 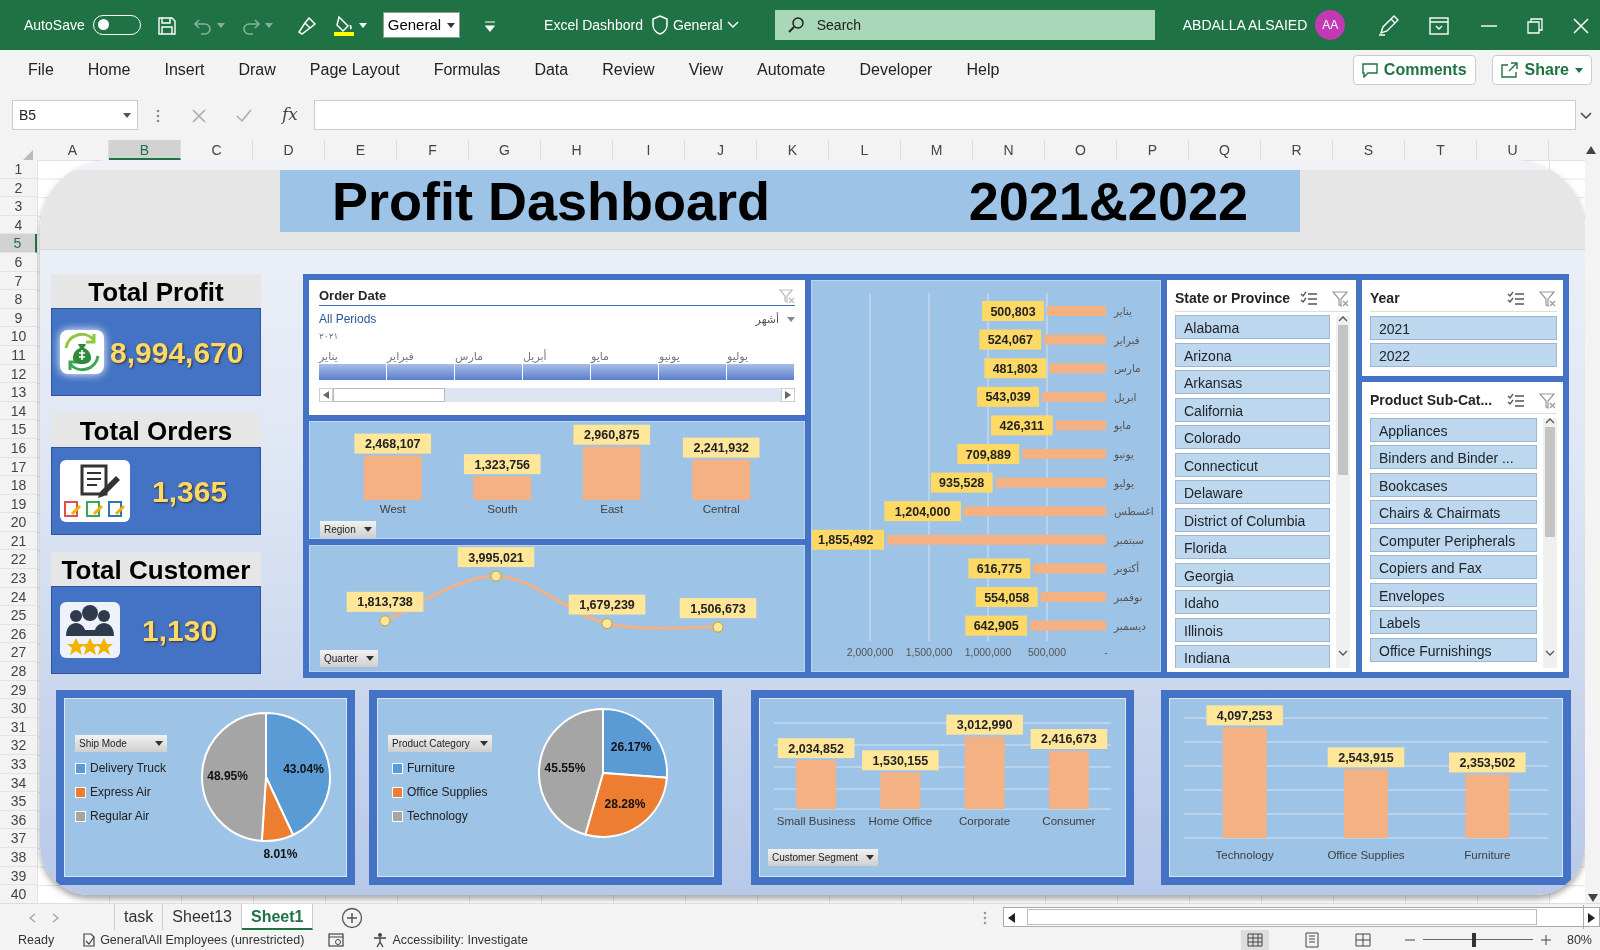 What do you see at coordinates (1252, 437) in the screenshot?
I see `slicer-item: Colorado` at bounding box center [1252, 437].